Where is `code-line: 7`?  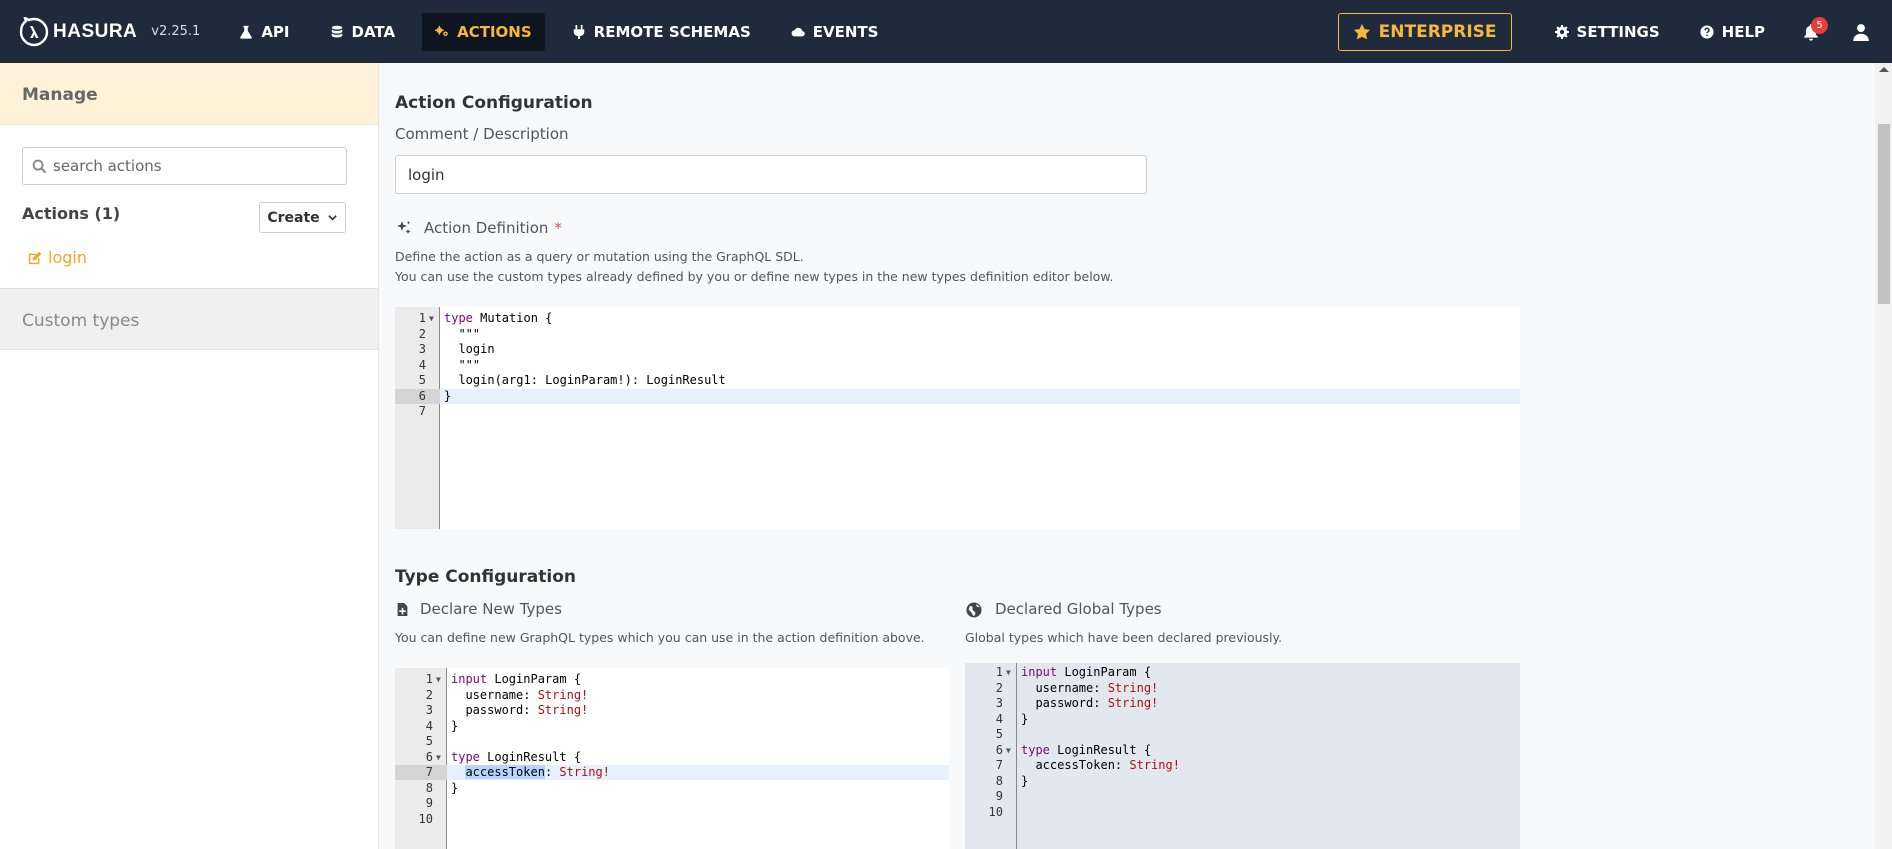 code-line: 7 is located at coordinates (957, 411).